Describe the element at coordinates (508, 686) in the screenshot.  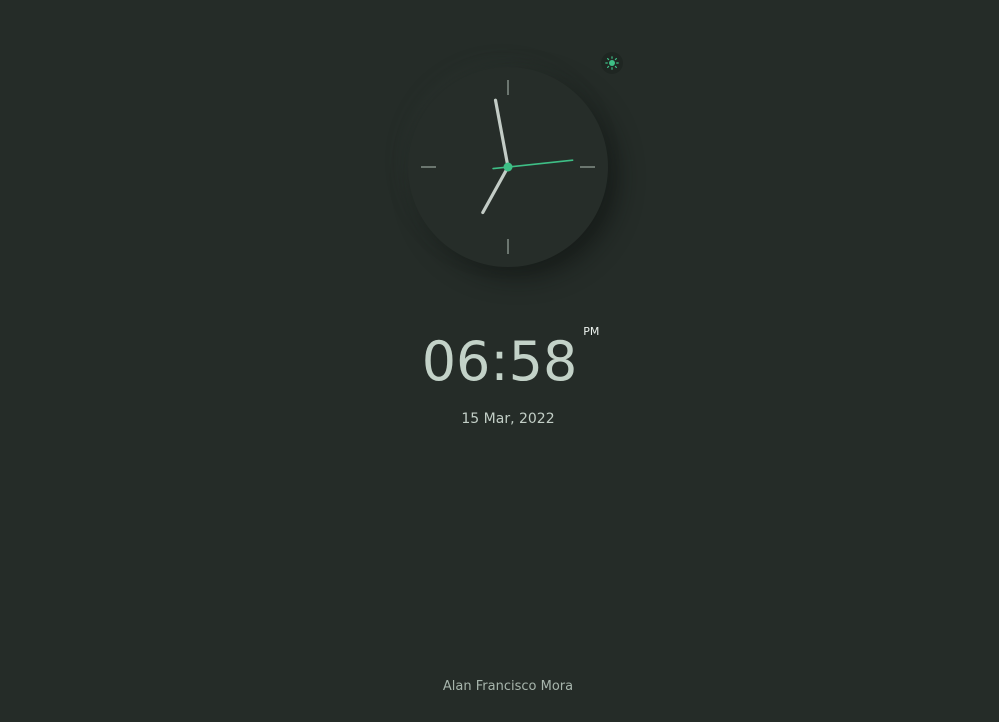
I see `footer-author: Alan Francisco Mora` at that location.